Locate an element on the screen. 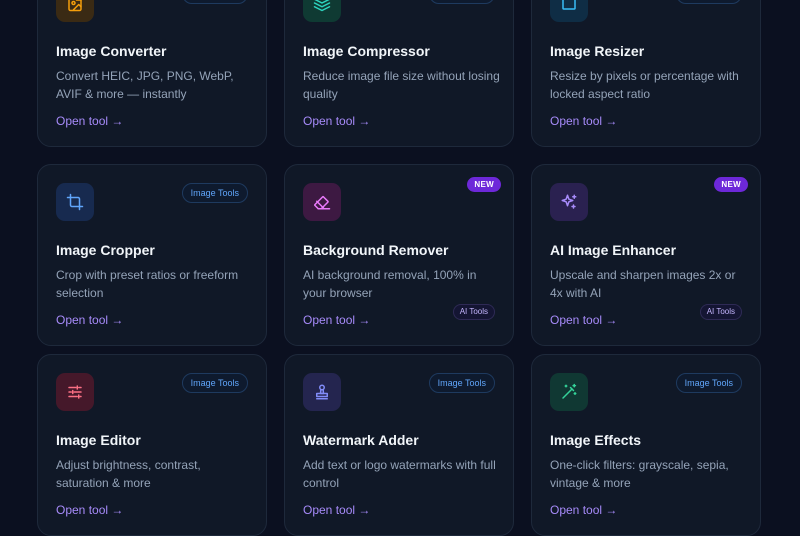 This screenshot has height=536, width=800. square-icon is located at coordinates (569, 5).